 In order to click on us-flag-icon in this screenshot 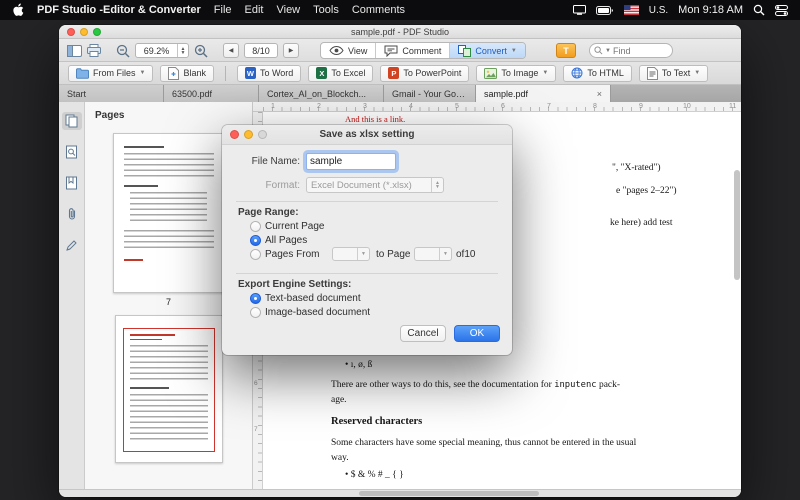, I will do `click(631, 10)`.